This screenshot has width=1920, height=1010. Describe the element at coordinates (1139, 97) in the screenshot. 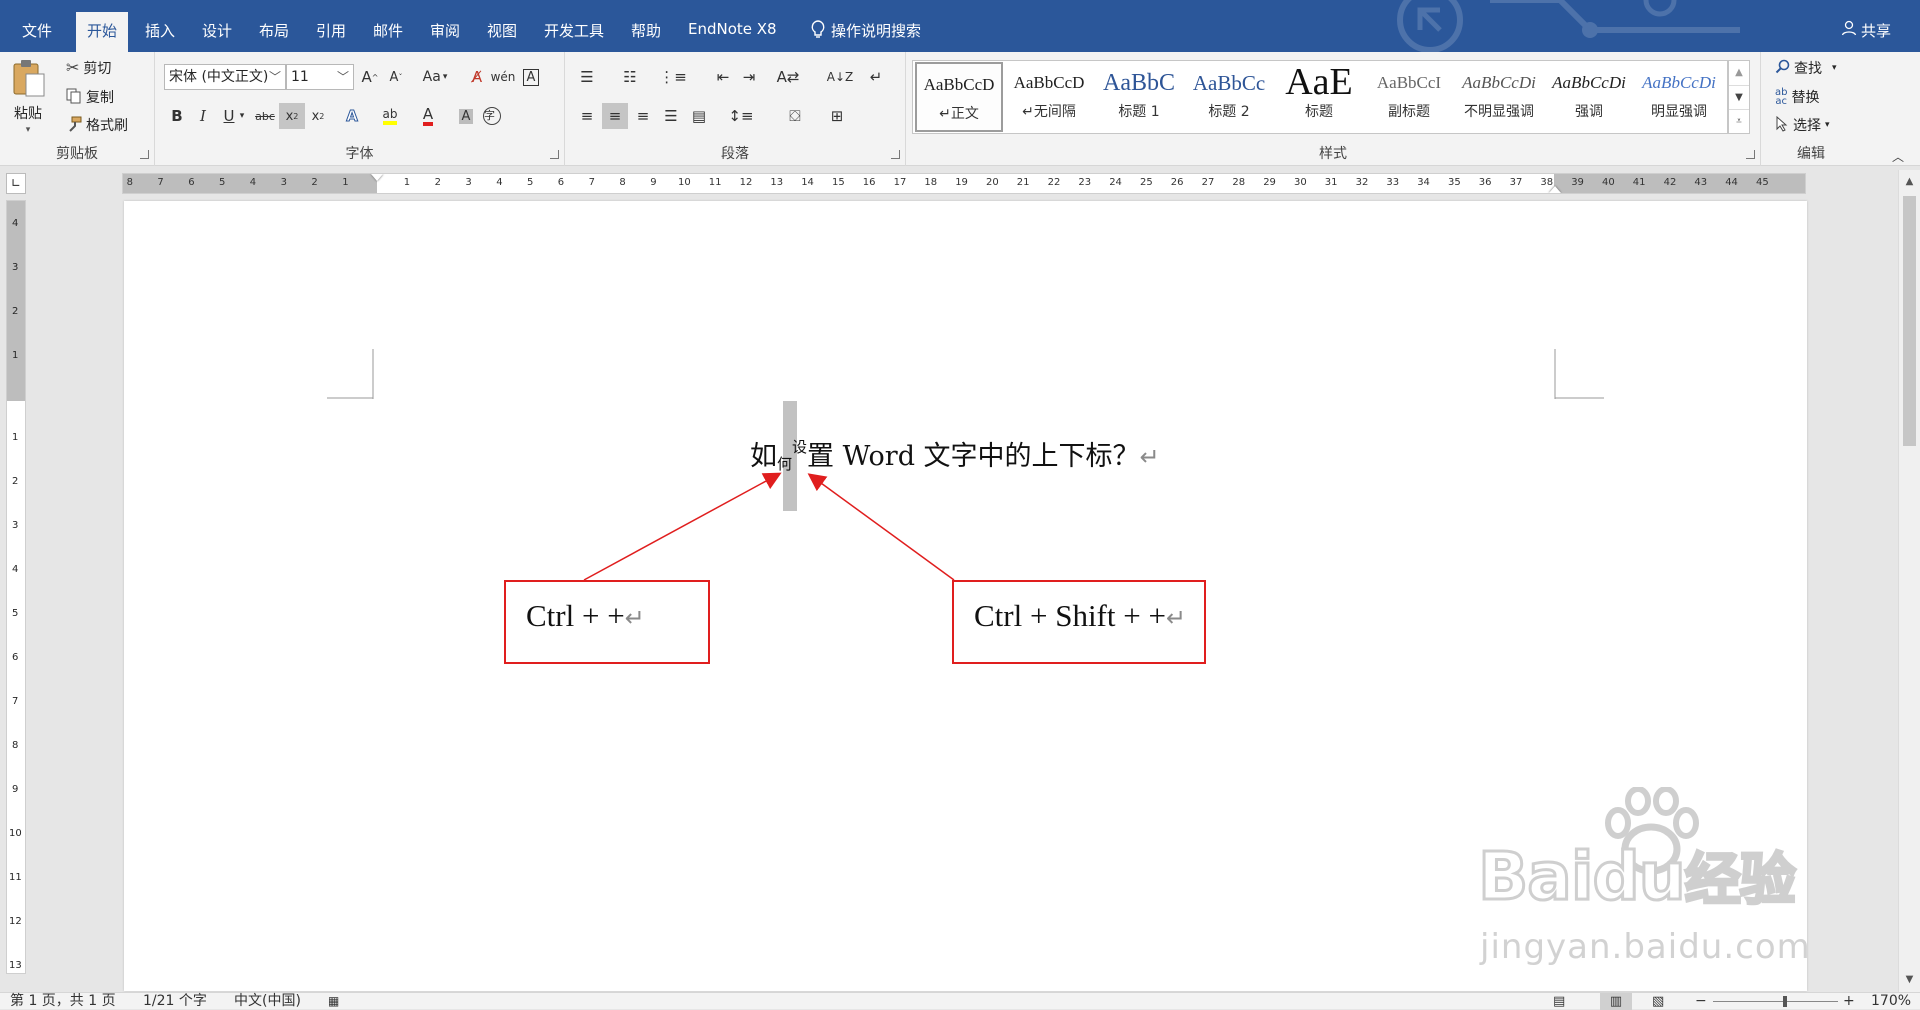

I see `style-heading-1: AaBbC 标题 1` at that location.